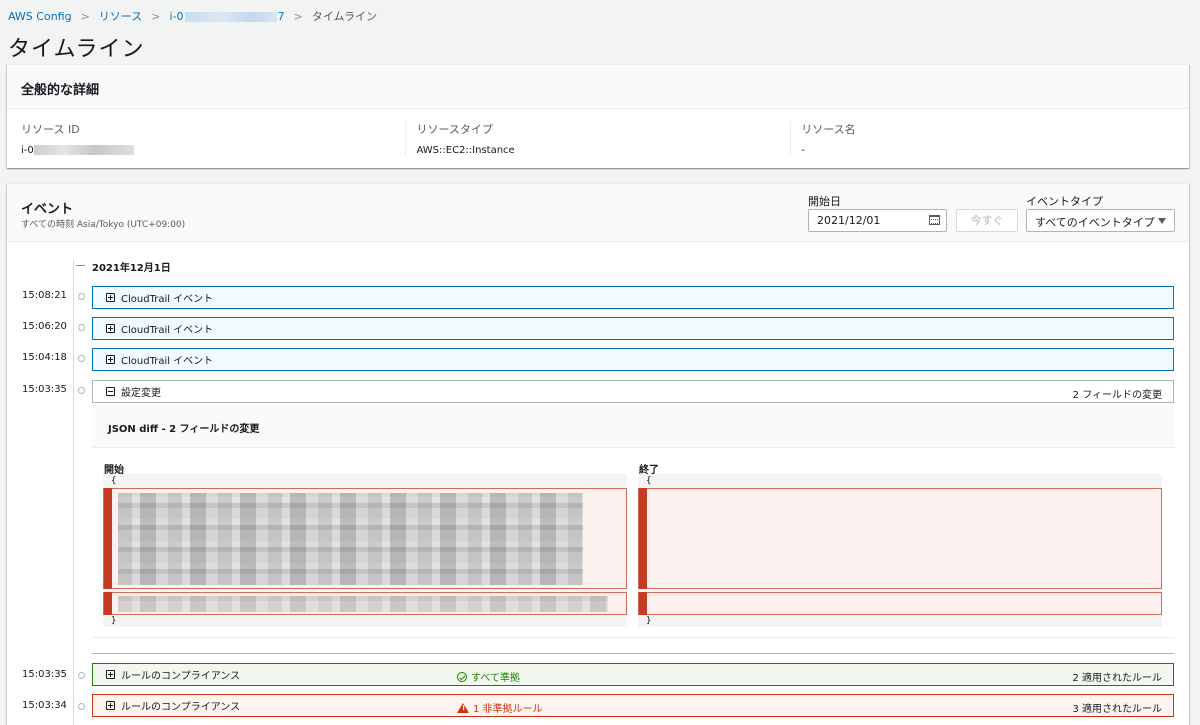 The height and width of the screenshot is (725, 1200). I want to click on breadcrumb-resources: リソース, so click(120, 16).